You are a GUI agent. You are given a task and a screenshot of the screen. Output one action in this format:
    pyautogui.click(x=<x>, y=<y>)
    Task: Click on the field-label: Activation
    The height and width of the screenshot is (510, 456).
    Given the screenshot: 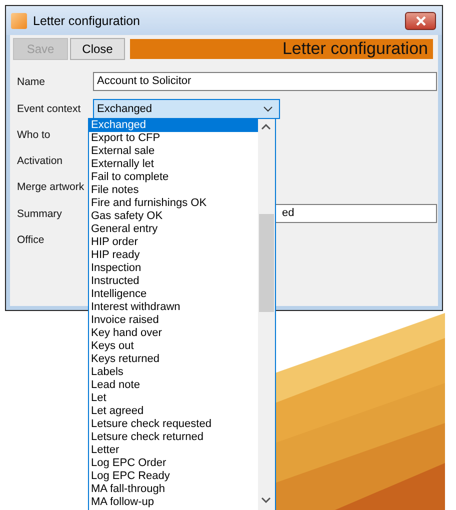 What is the action you would take?
    pyautogui.click(x=40, y=161)
    